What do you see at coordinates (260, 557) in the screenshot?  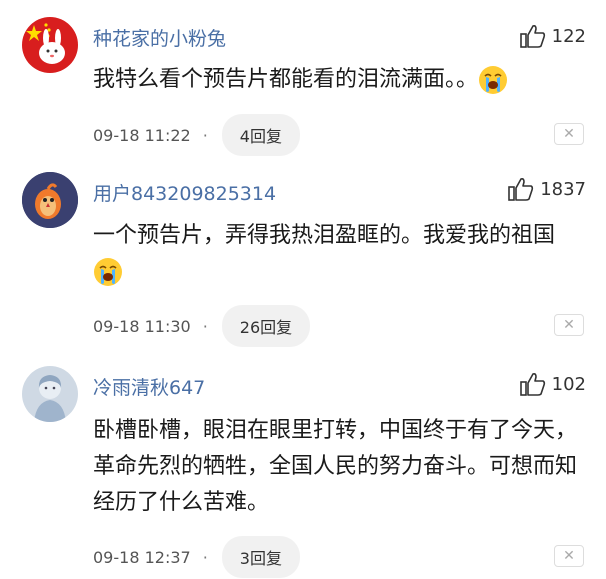 I see `reply-count-button: 3回复` at bounding box center [260, 557].